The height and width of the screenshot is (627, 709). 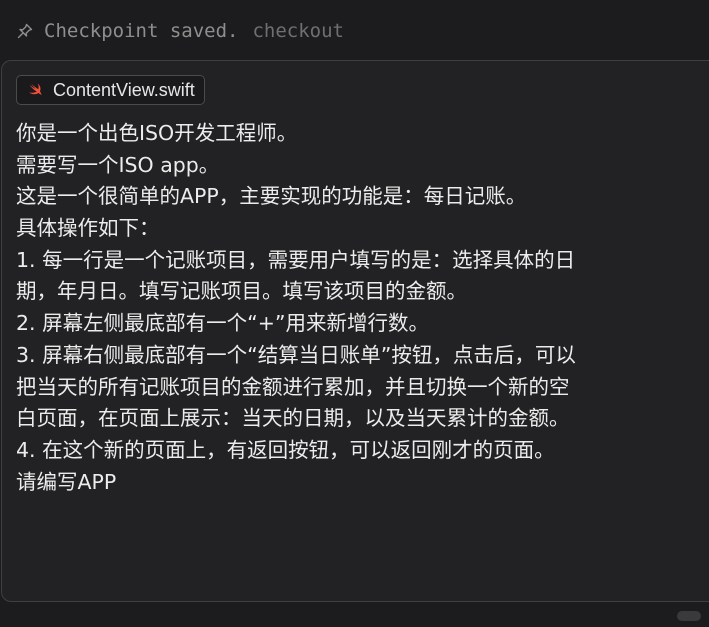 What do you see at coordinates (66, 481) in the screenshot?
I see `prompt-line: 请编写APP` at bounding box center [66, 481].